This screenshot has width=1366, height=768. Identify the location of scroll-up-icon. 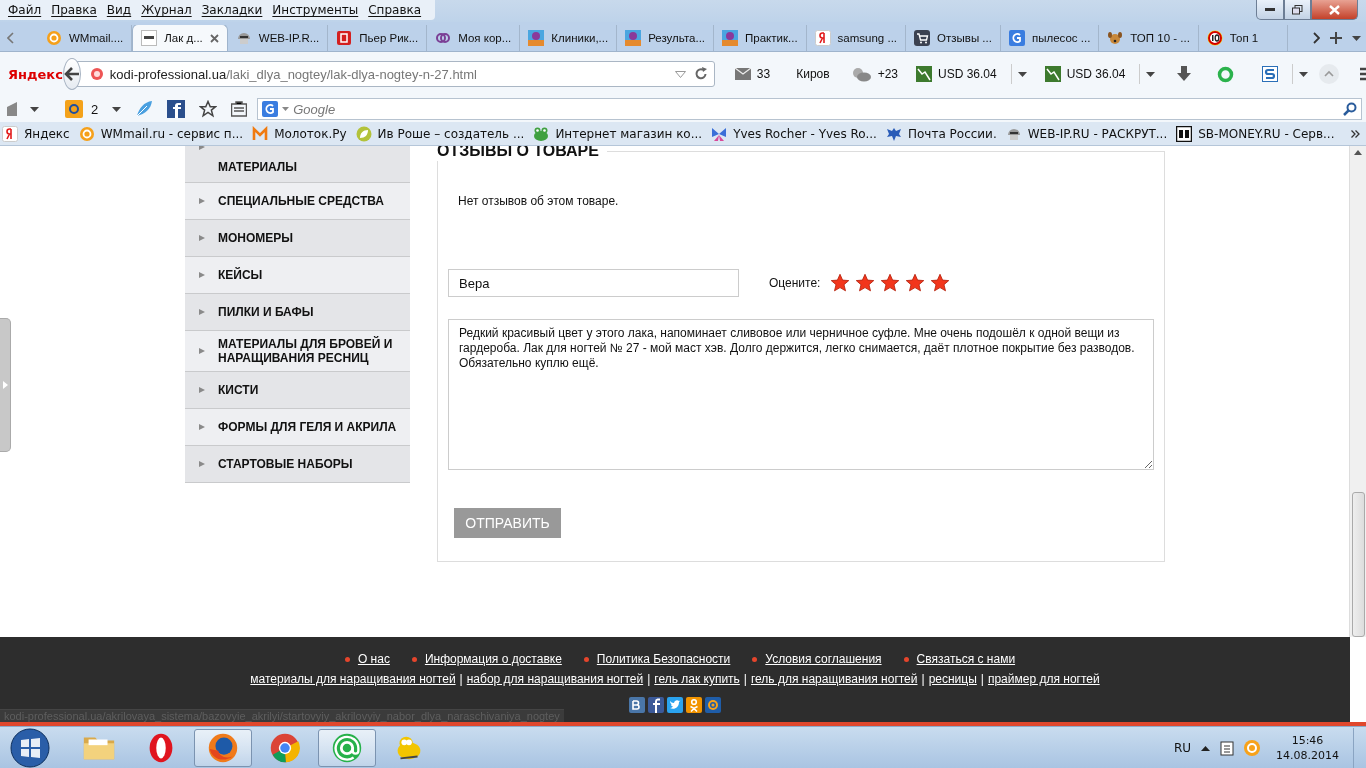
(1358, 152).